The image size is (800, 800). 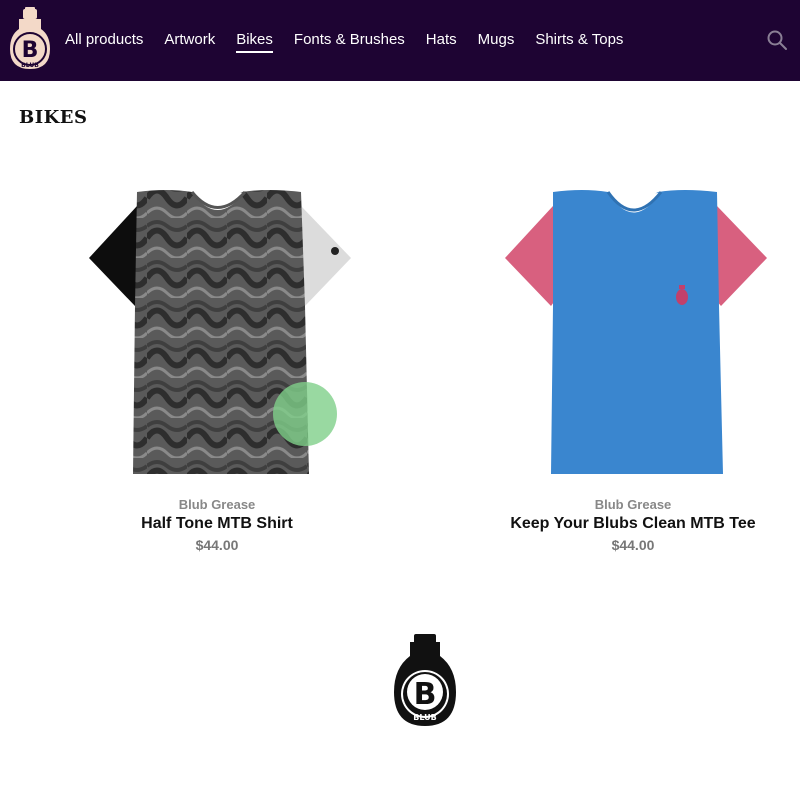 I want to click on product-image-half-tone-shirt, so click(x=217, y=328).